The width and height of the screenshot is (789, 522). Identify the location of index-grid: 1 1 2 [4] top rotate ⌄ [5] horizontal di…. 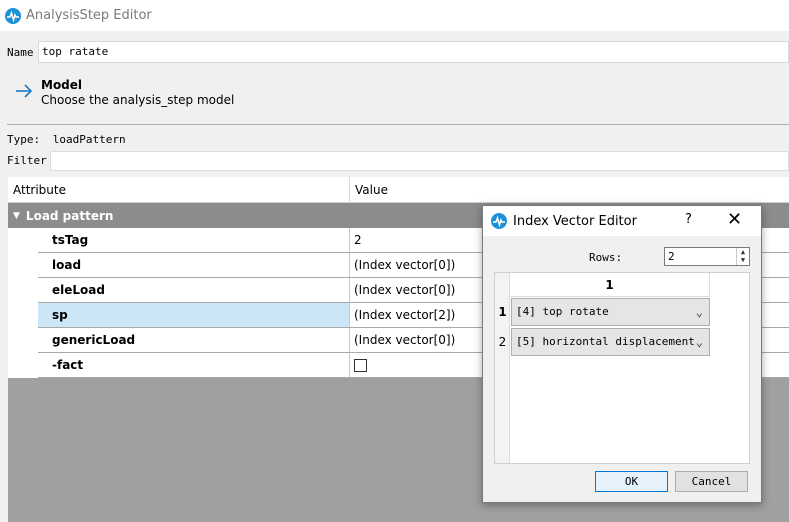
(622, 368).